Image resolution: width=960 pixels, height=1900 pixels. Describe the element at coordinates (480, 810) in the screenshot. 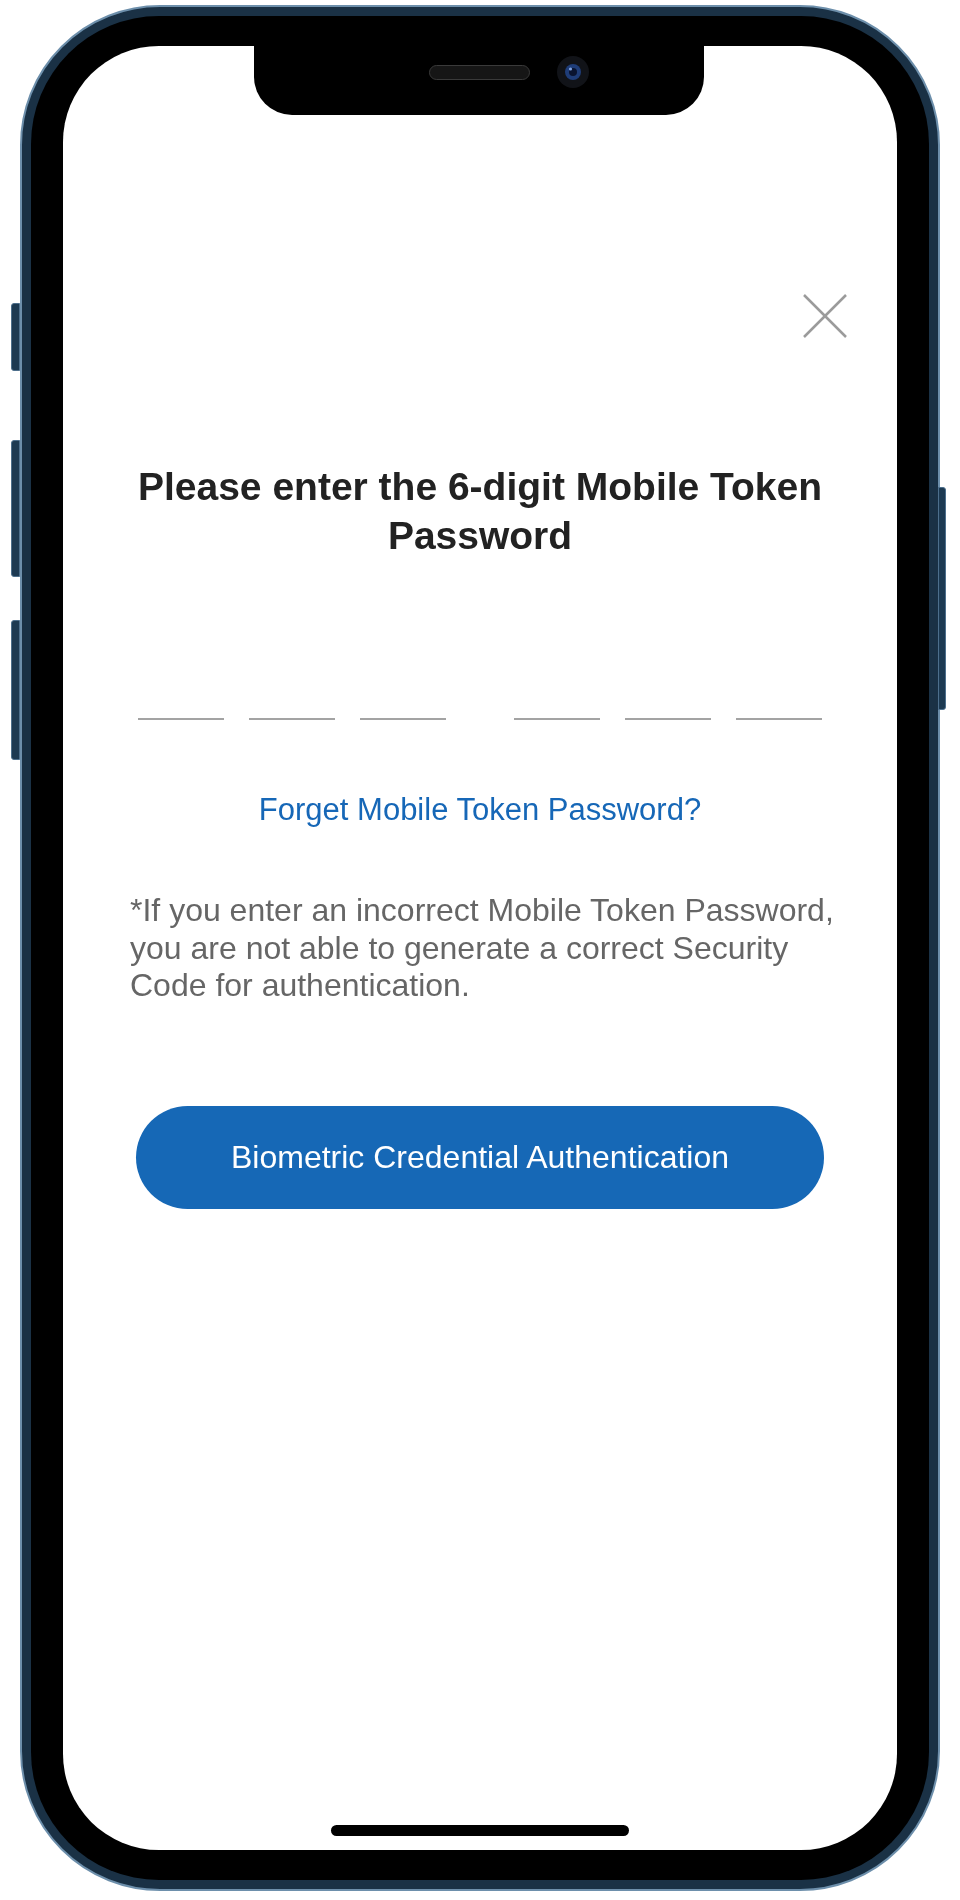

I see `forgot-password-link: Forget Mobile Token Password?` at that location.